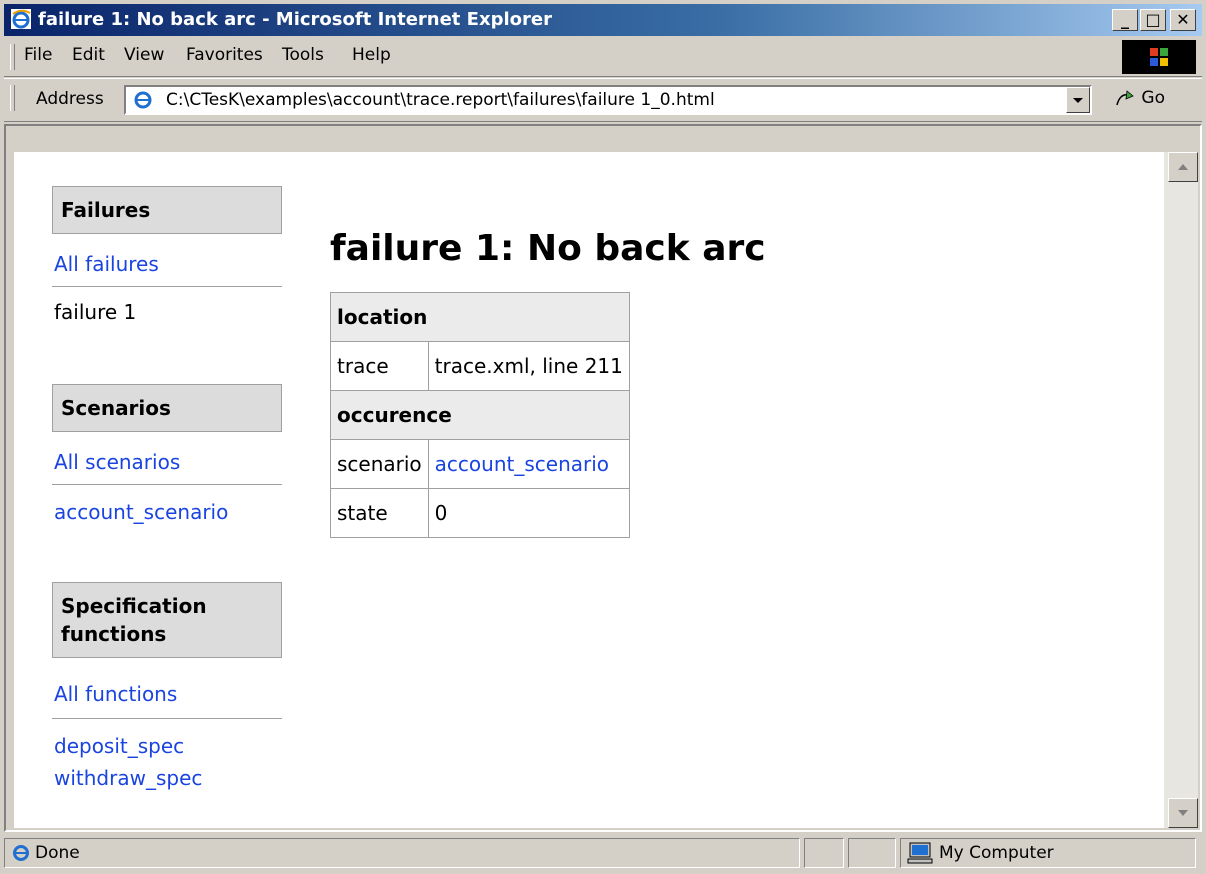 This screenshot has height=874, width=1206. Describe the element at coordinates (119, 746) in the screenshot. I see `function-link-deposit: deposit_spec` at that location.